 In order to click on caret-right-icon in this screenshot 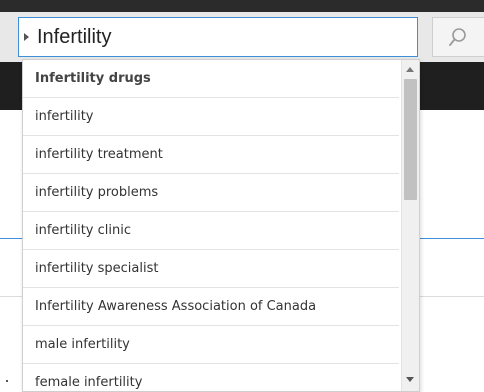, I will do `click(26, 37)`.